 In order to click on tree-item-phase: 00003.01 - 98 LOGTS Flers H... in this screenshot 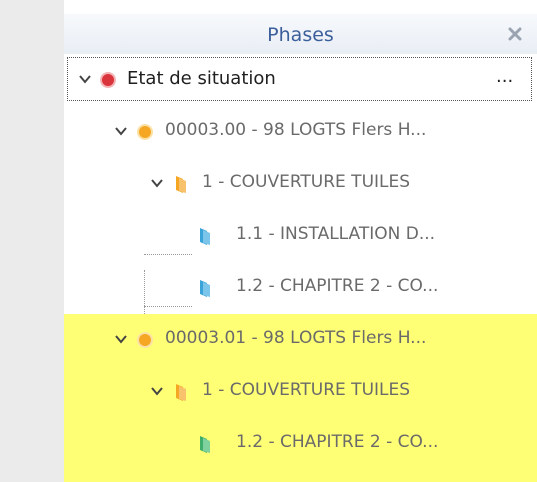, I will do `click(300, 340)`.